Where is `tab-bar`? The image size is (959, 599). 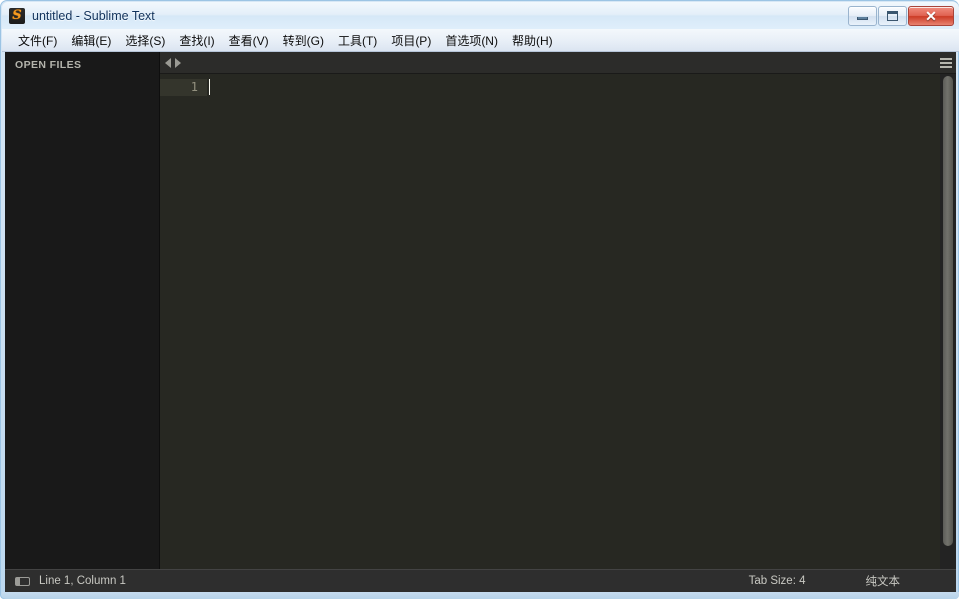 tab-bar is located at coordinates (558, 63).